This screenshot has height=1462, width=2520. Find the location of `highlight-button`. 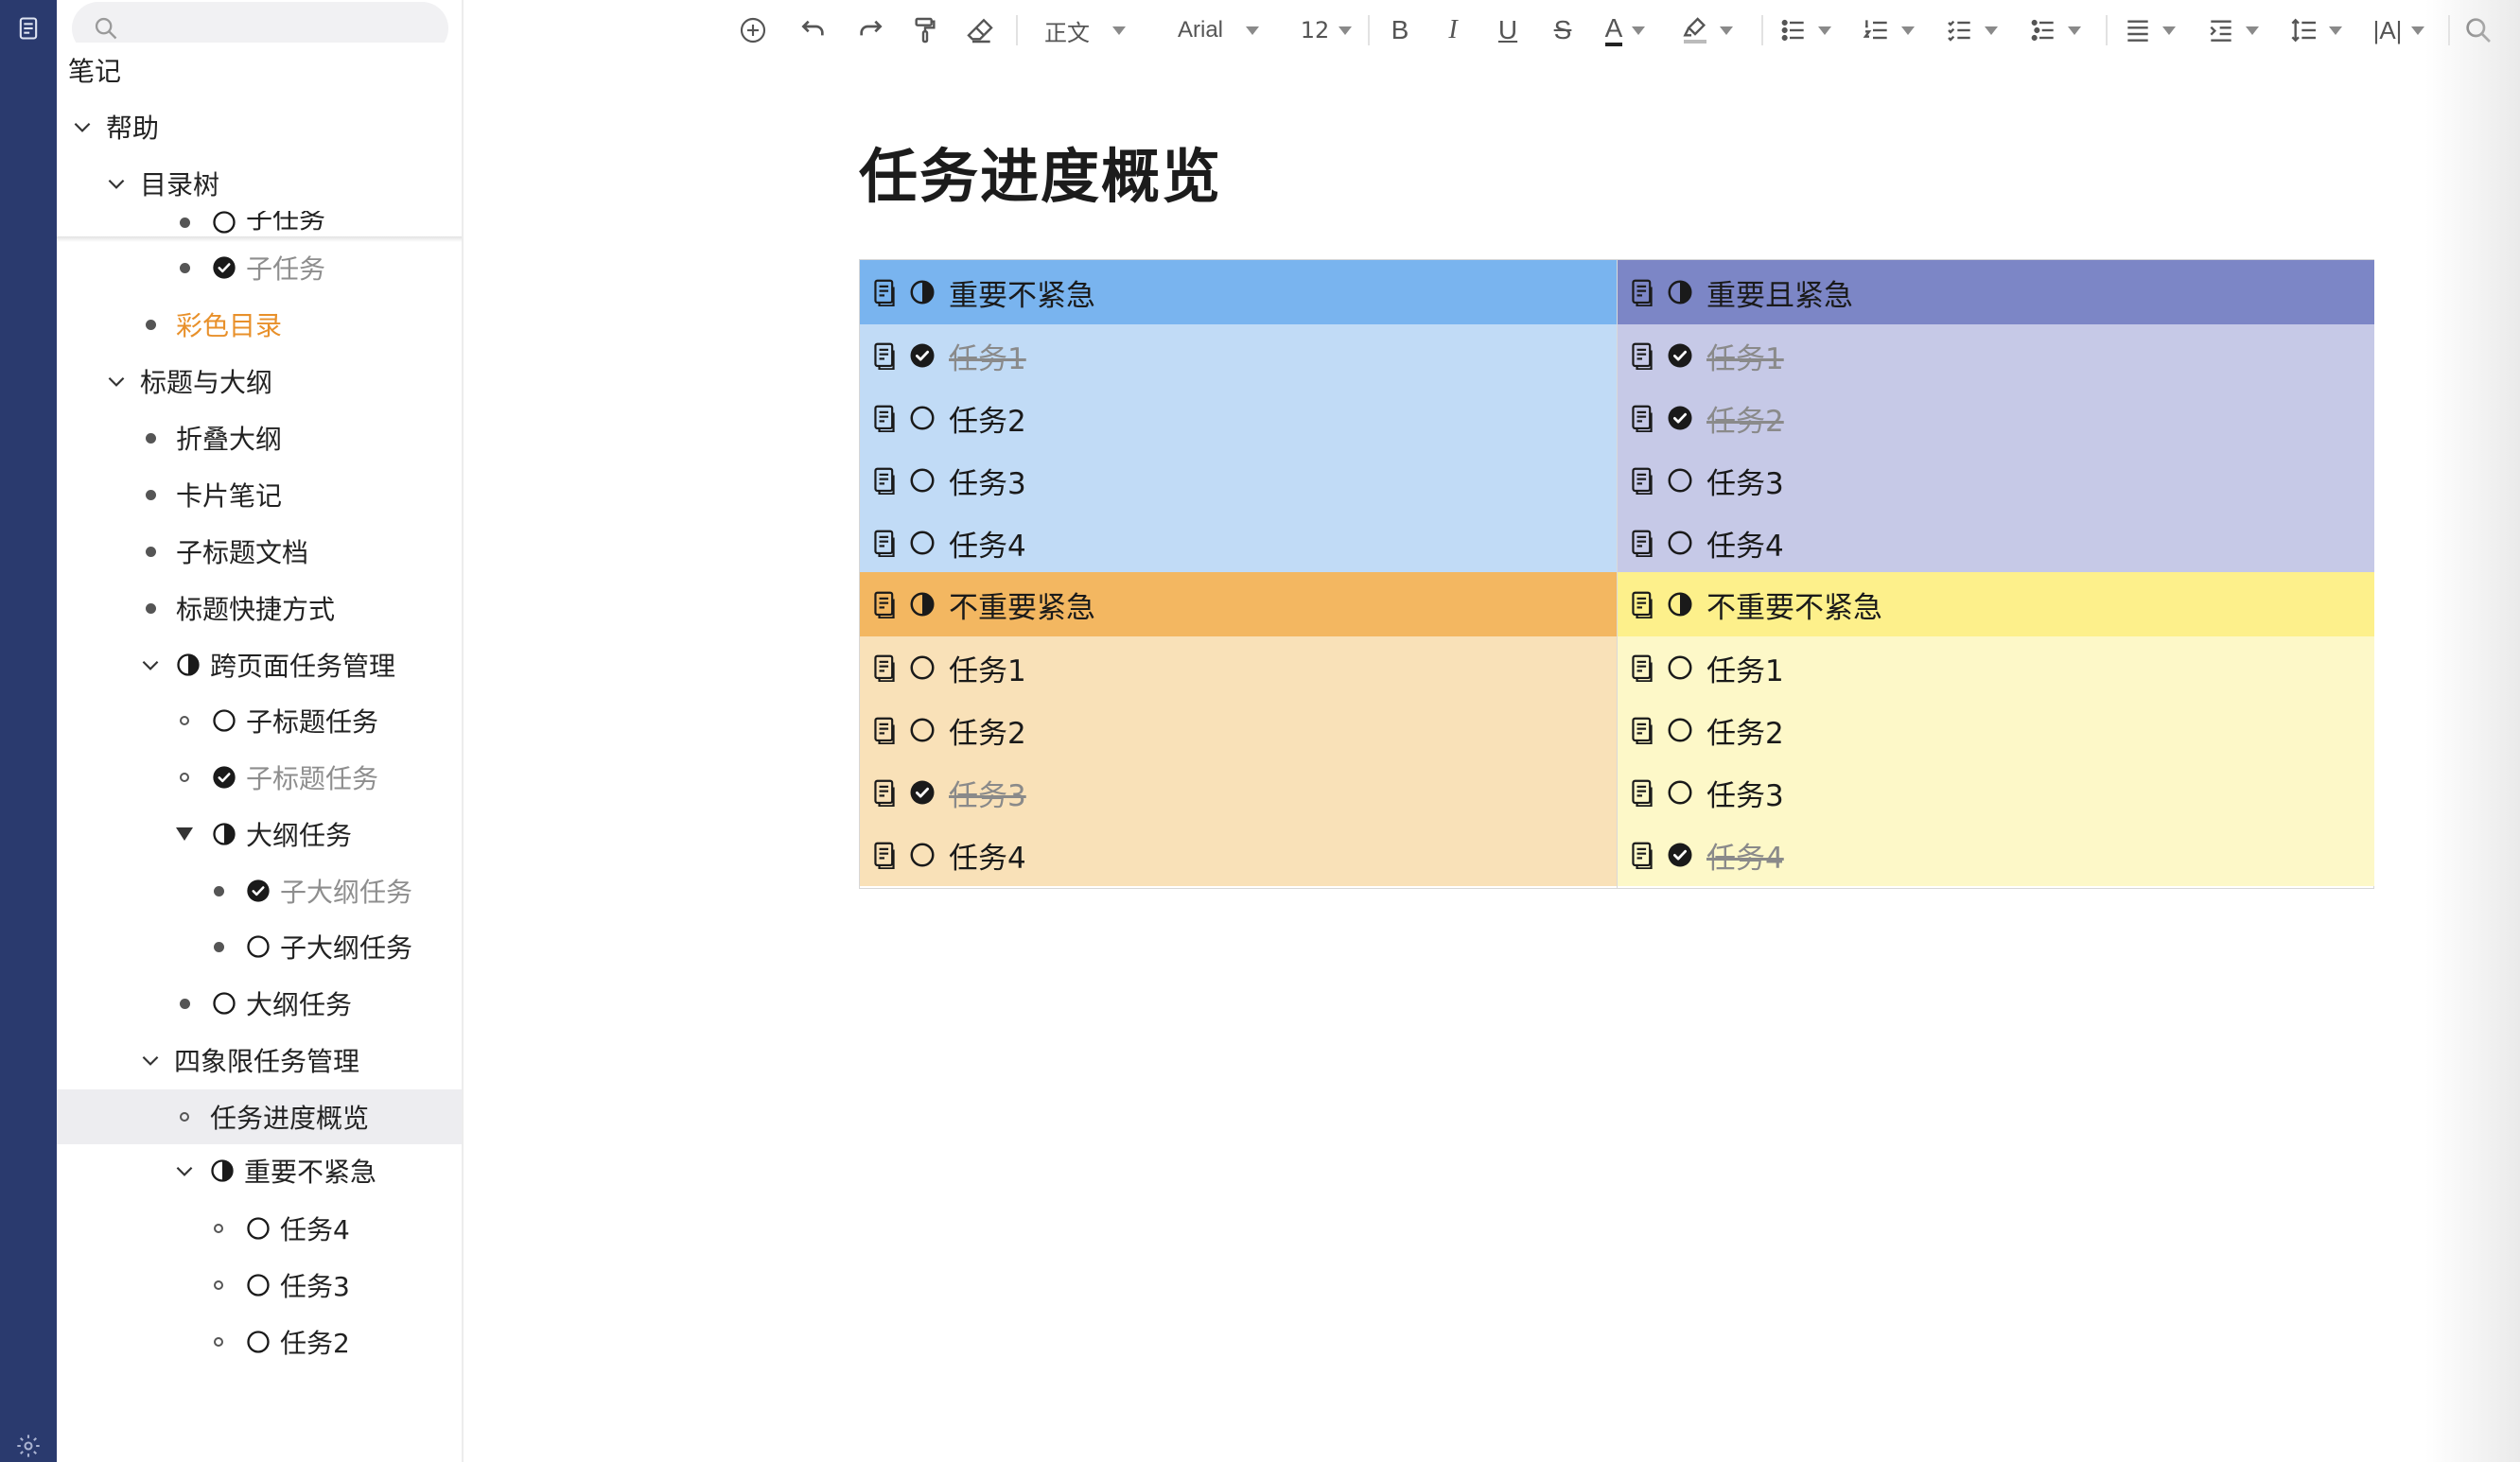

highlight-button is located at coordinates (1706, 30).